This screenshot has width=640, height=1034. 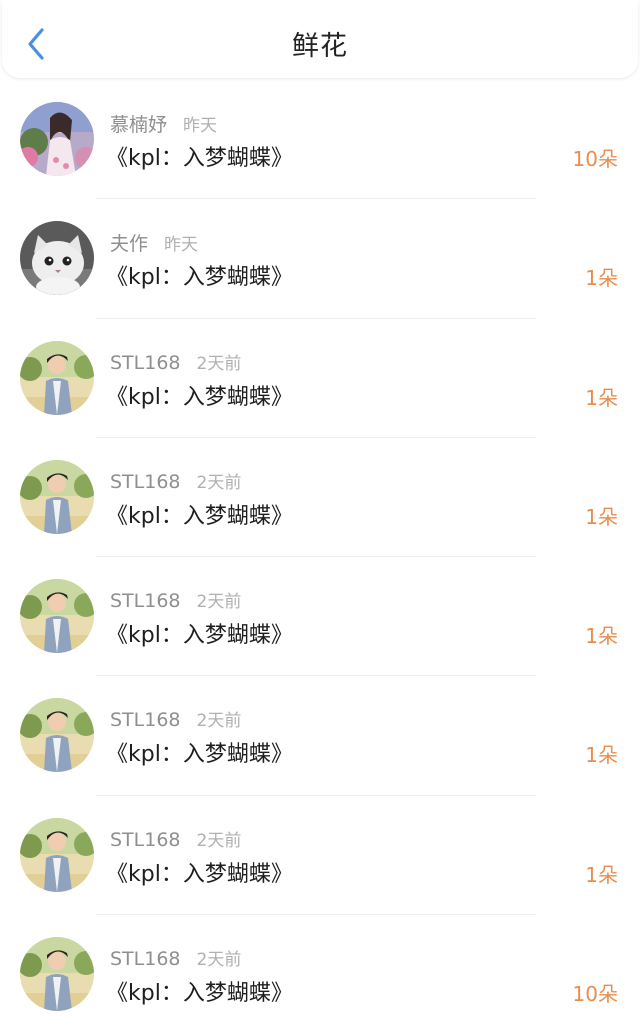 I want to click on username: 慕楠妤, so click(x=138, y=125).